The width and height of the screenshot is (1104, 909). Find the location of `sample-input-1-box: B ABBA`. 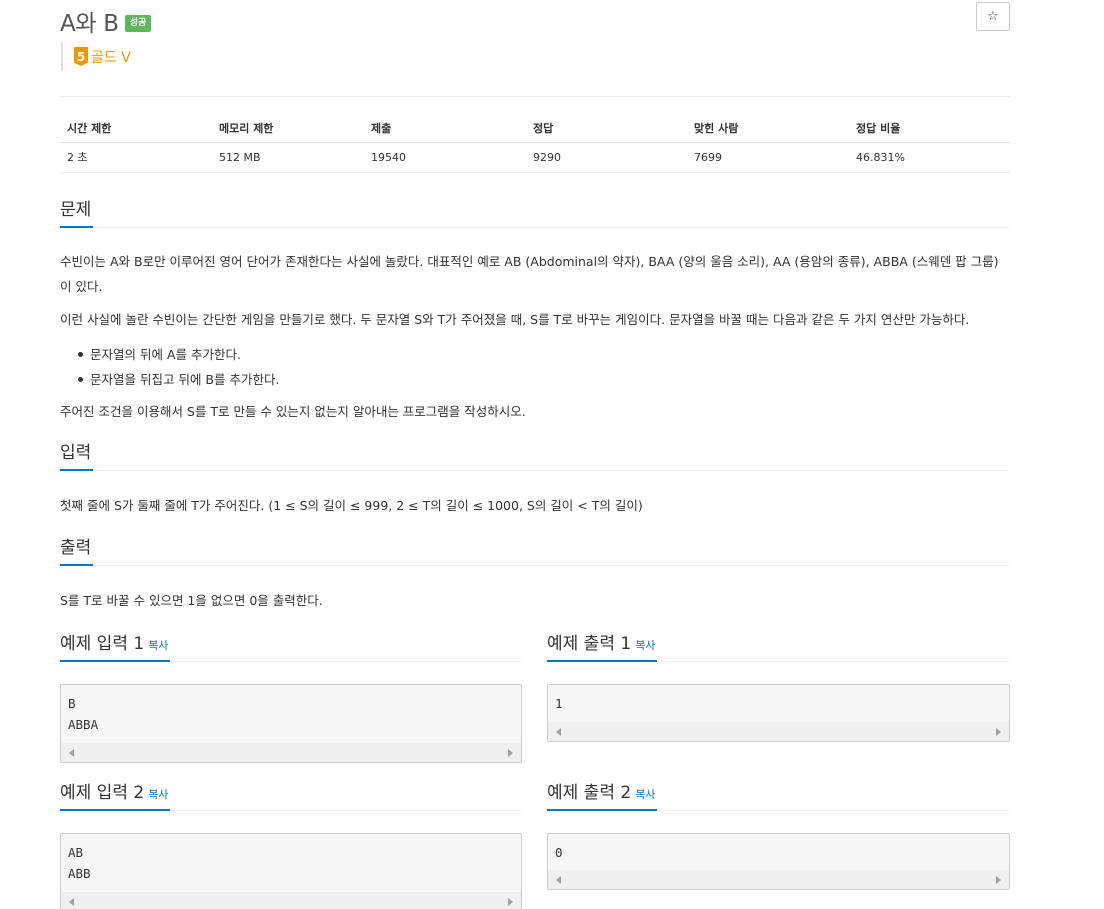

sample-input-1-box: B ABBA is located at coordinates (291, 723).